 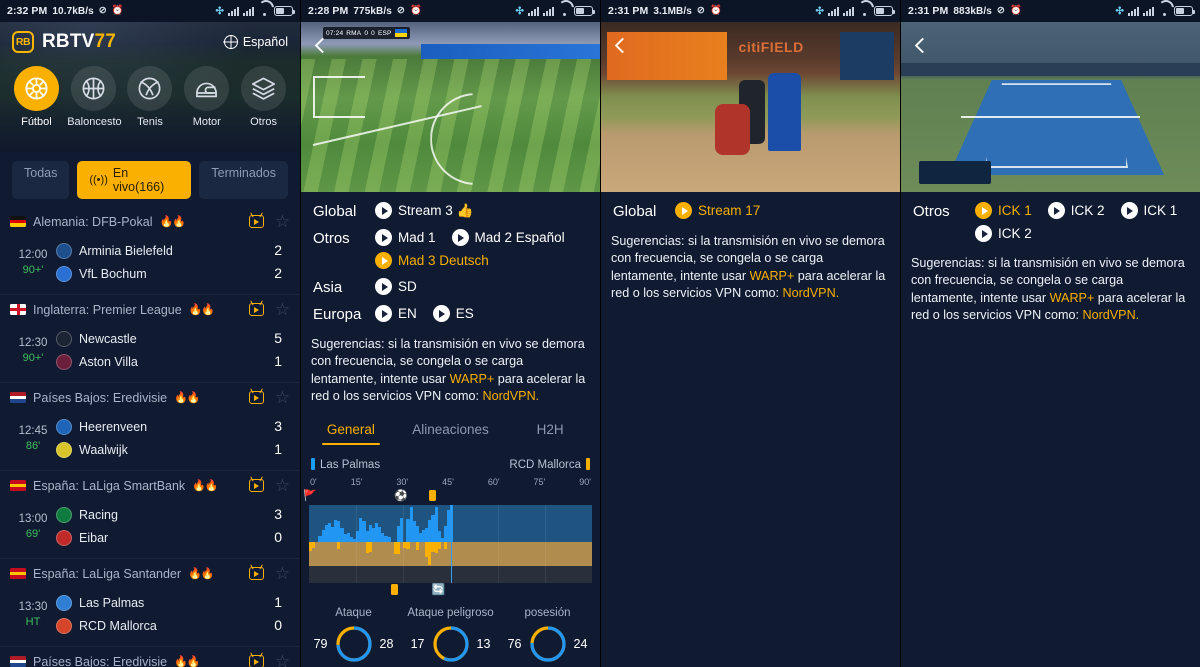 What do you see at coordinates (79, 42) in the screenshot?
I see `app-title: RBTV77` at bounding box center [79, 42].